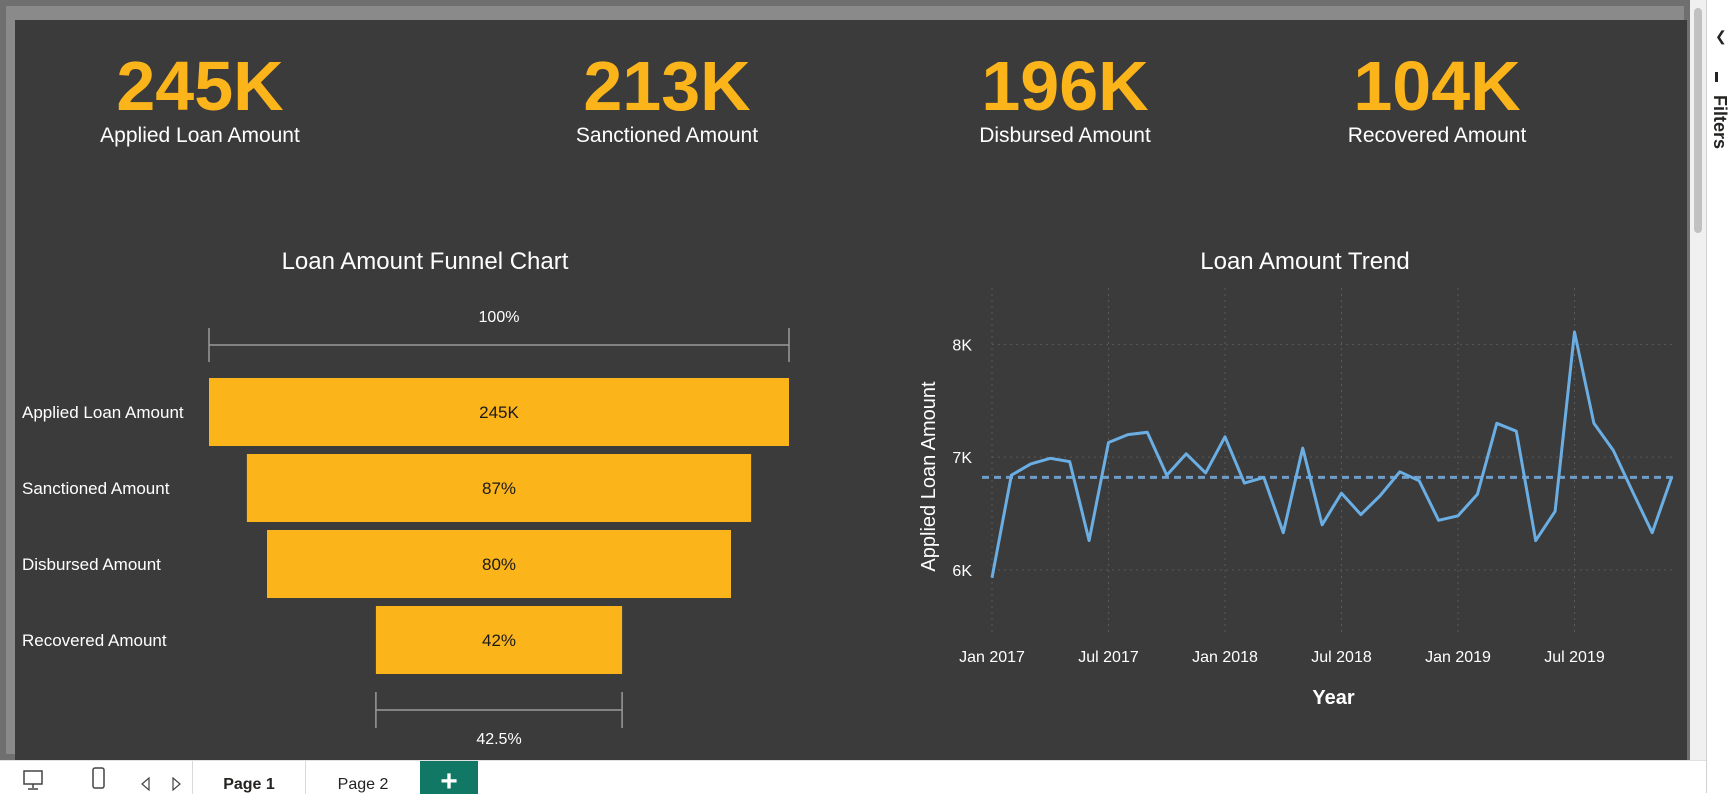  I want to click on funnel-chart-title: Loan Amount Funnel Chart, so click(425, 261).